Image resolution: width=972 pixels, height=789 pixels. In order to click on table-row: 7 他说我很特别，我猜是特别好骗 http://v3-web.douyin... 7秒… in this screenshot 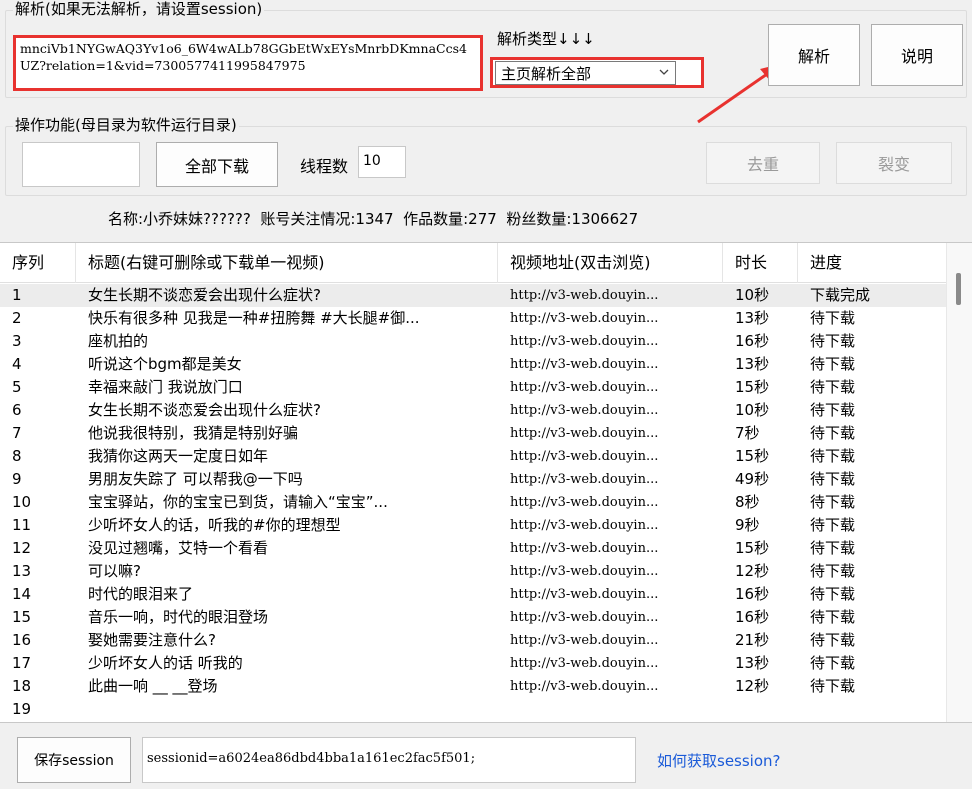, I will do `click(473, 433)`.